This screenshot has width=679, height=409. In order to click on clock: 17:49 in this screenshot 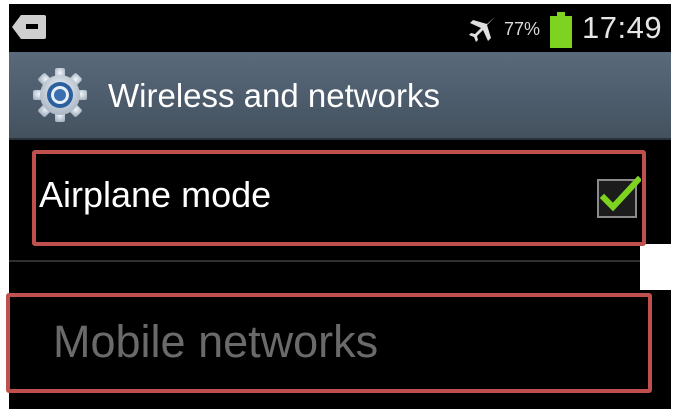, I will do `click(622, 27)`.